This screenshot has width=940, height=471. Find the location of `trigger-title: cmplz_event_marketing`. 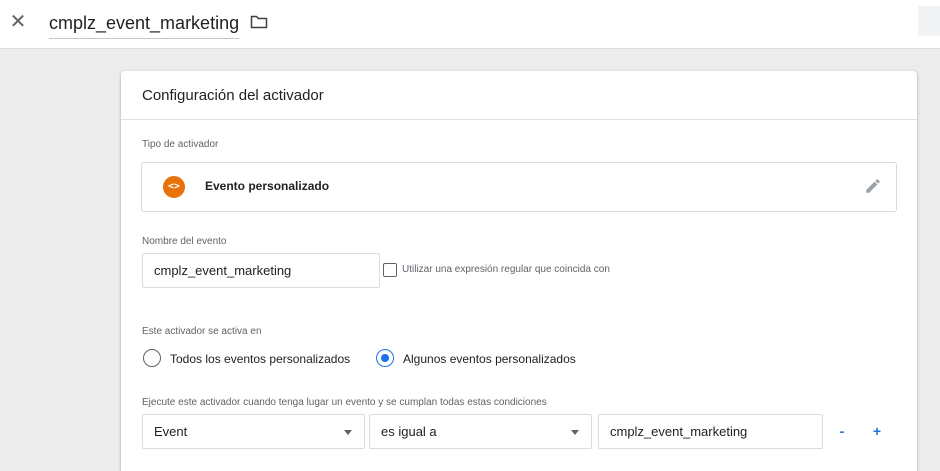

trigger-title: cmplz_event_marketing is located at coordinates (144, 25).